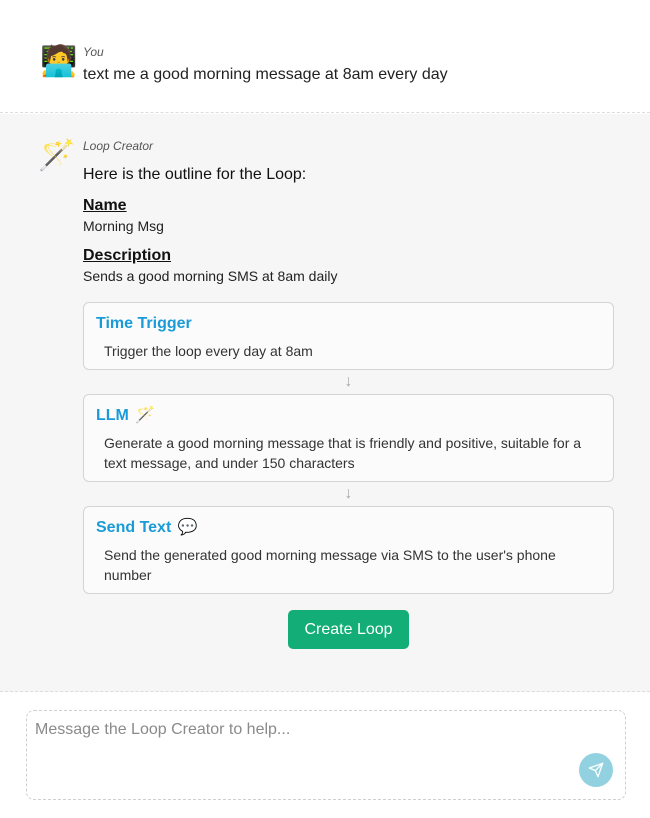  What do you see at coordinates (195, 174) in the screenshot?
I see `outline-intro: Here is the outline for the Loop:` at bounding box center [195, 174].